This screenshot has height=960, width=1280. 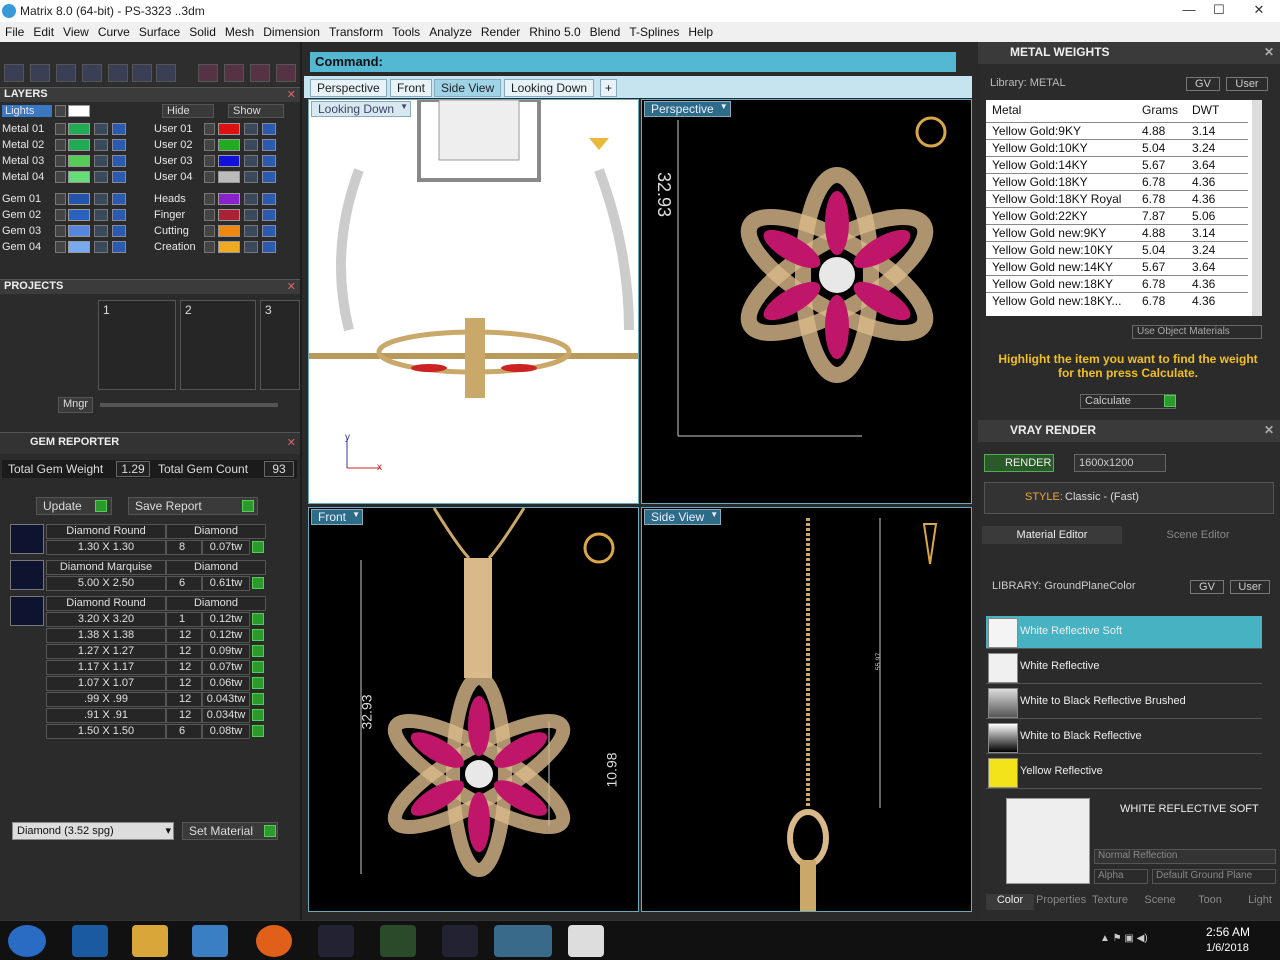 I want to click on material-item: White Reflective, so click(x=1124, y=667).